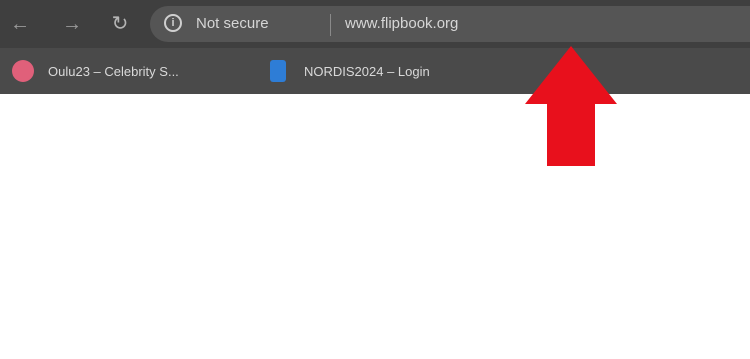 The width and height of the screenshot is (750, 359). I want to click on url-text: www.flipbook.org, so click(401, 23).